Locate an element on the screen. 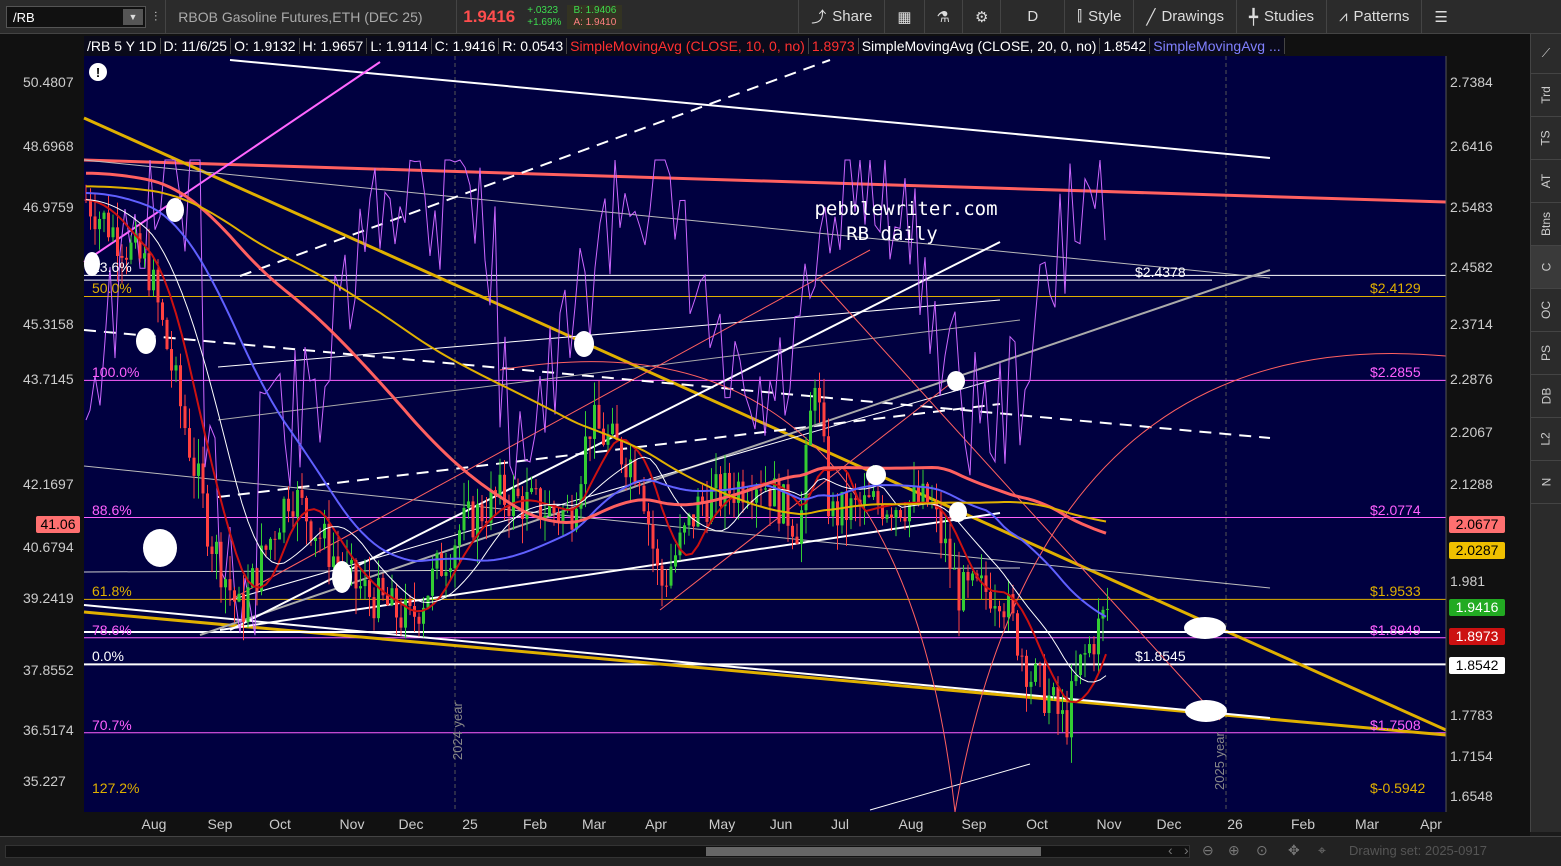  tab-btns: Btns is located at coordinates (1546, 224).